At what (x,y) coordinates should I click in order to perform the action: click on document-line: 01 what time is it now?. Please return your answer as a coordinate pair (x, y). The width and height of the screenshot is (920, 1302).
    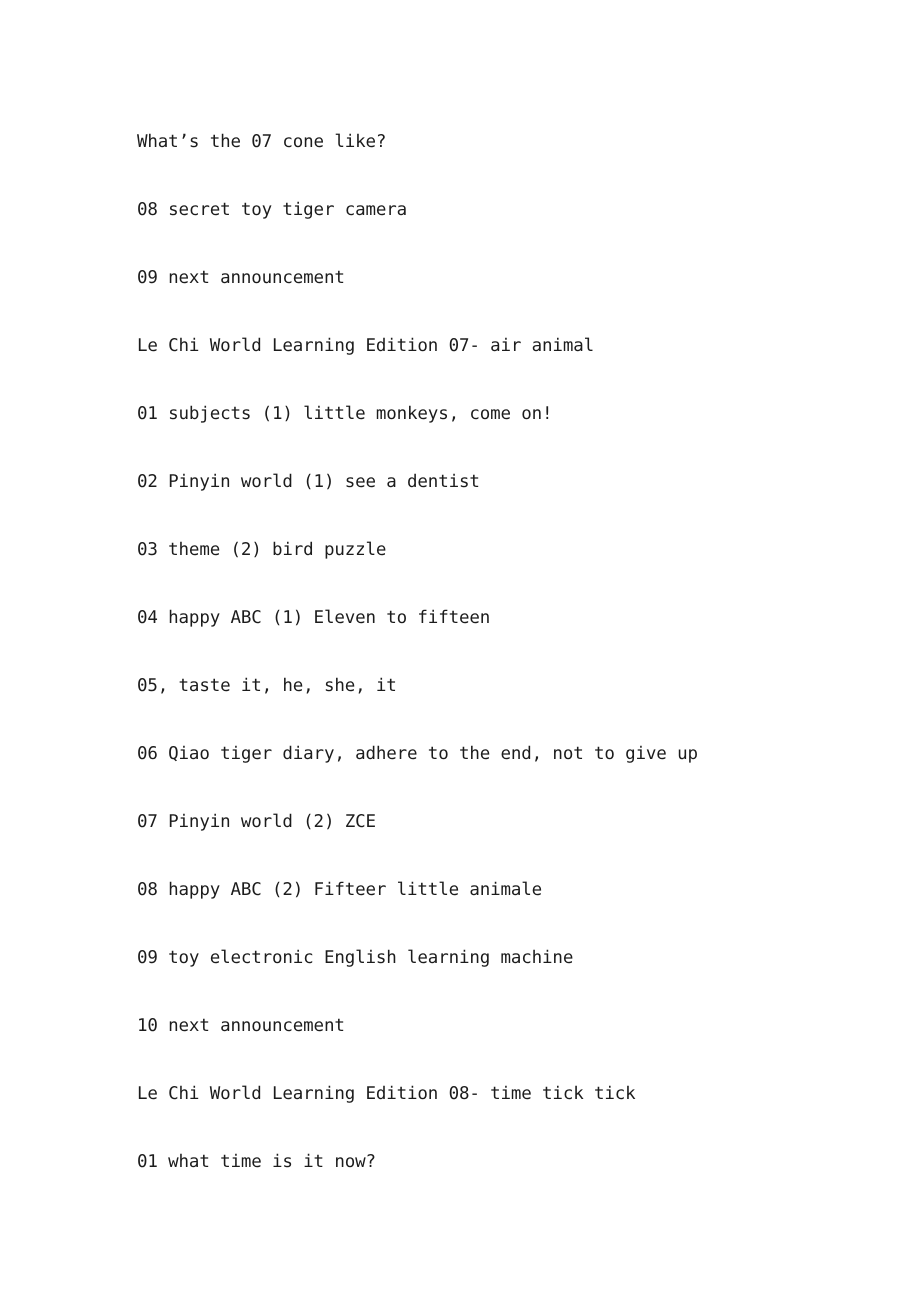
    Looking at the image, I should click on (256, 1162).